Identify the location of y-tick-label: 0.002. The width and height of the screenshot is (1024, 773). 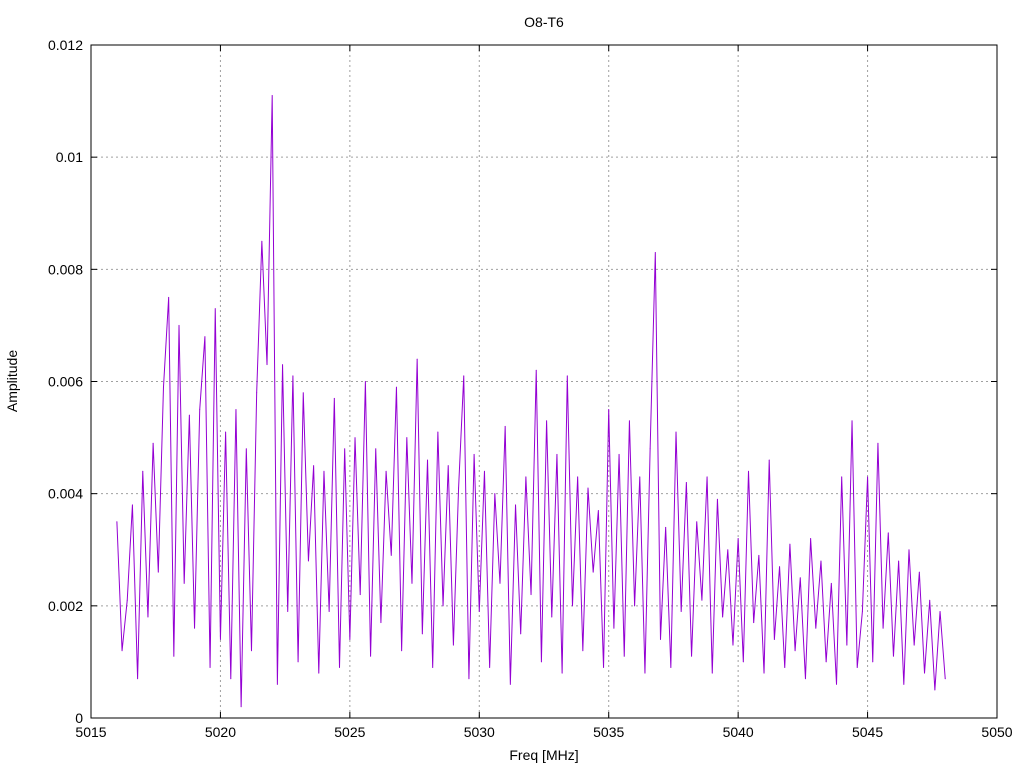
(65, 606).